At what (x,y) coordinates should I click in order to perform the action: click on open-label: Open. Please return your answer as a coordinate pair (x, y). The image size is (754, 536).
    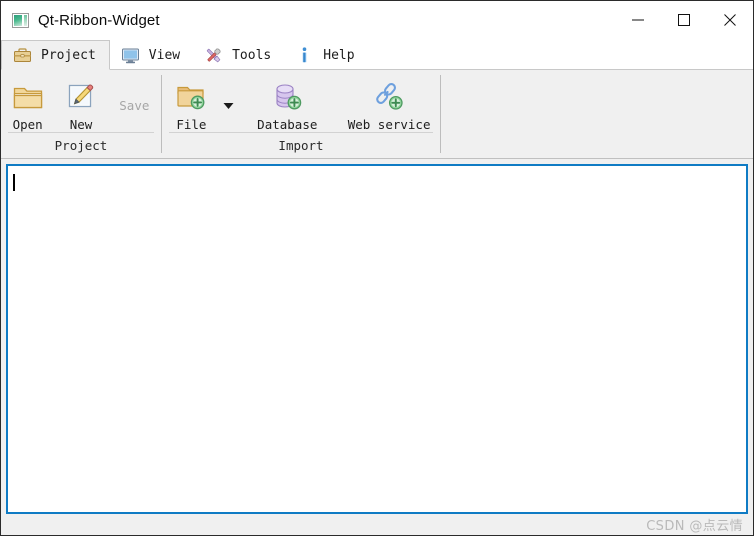
    Looking at the image, I should click on (27, 124).